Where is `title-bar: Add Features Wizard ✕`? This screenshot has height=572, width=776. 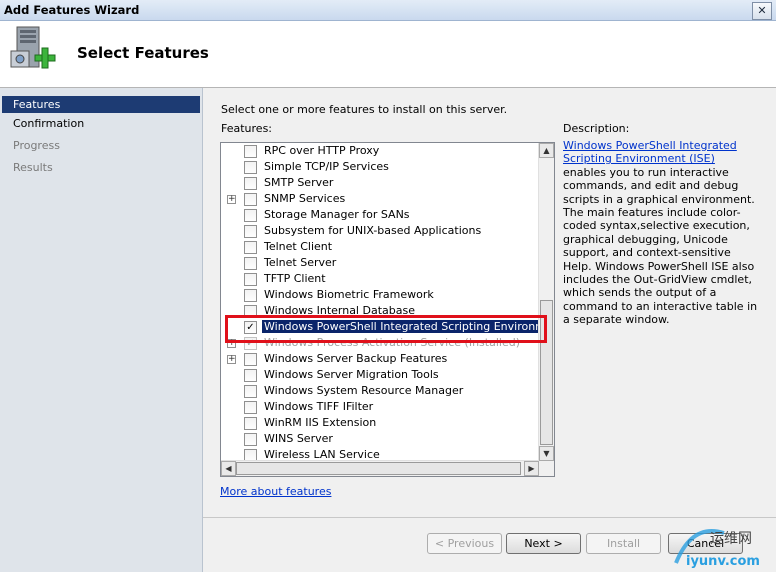
title-bar: Add Features Wizard ✕ is located at coordinates (388, 10).